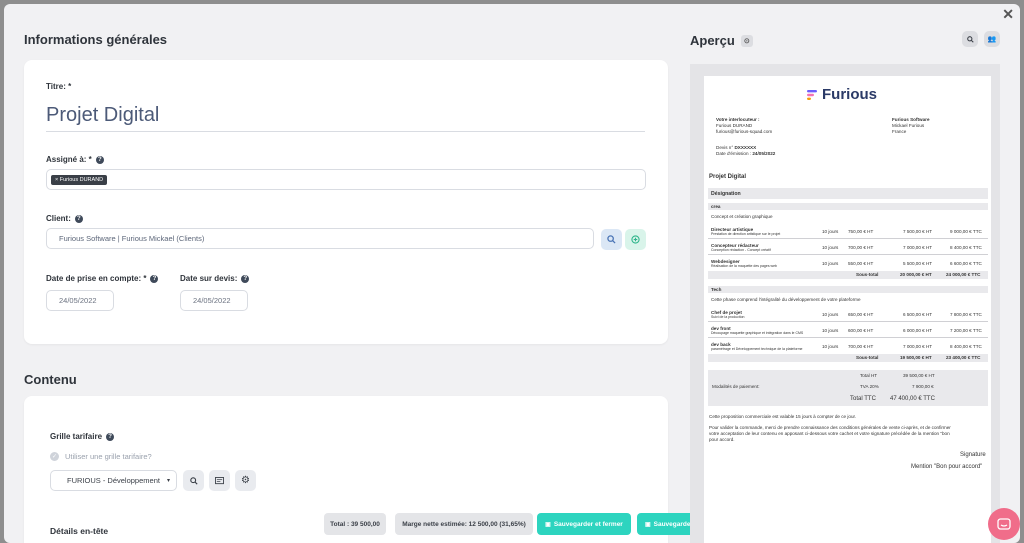  What do you see at coordinates (861, 263) in the screenshot?
I see `line-unit: 550,00 € HT` at bounding box center [861, 263].